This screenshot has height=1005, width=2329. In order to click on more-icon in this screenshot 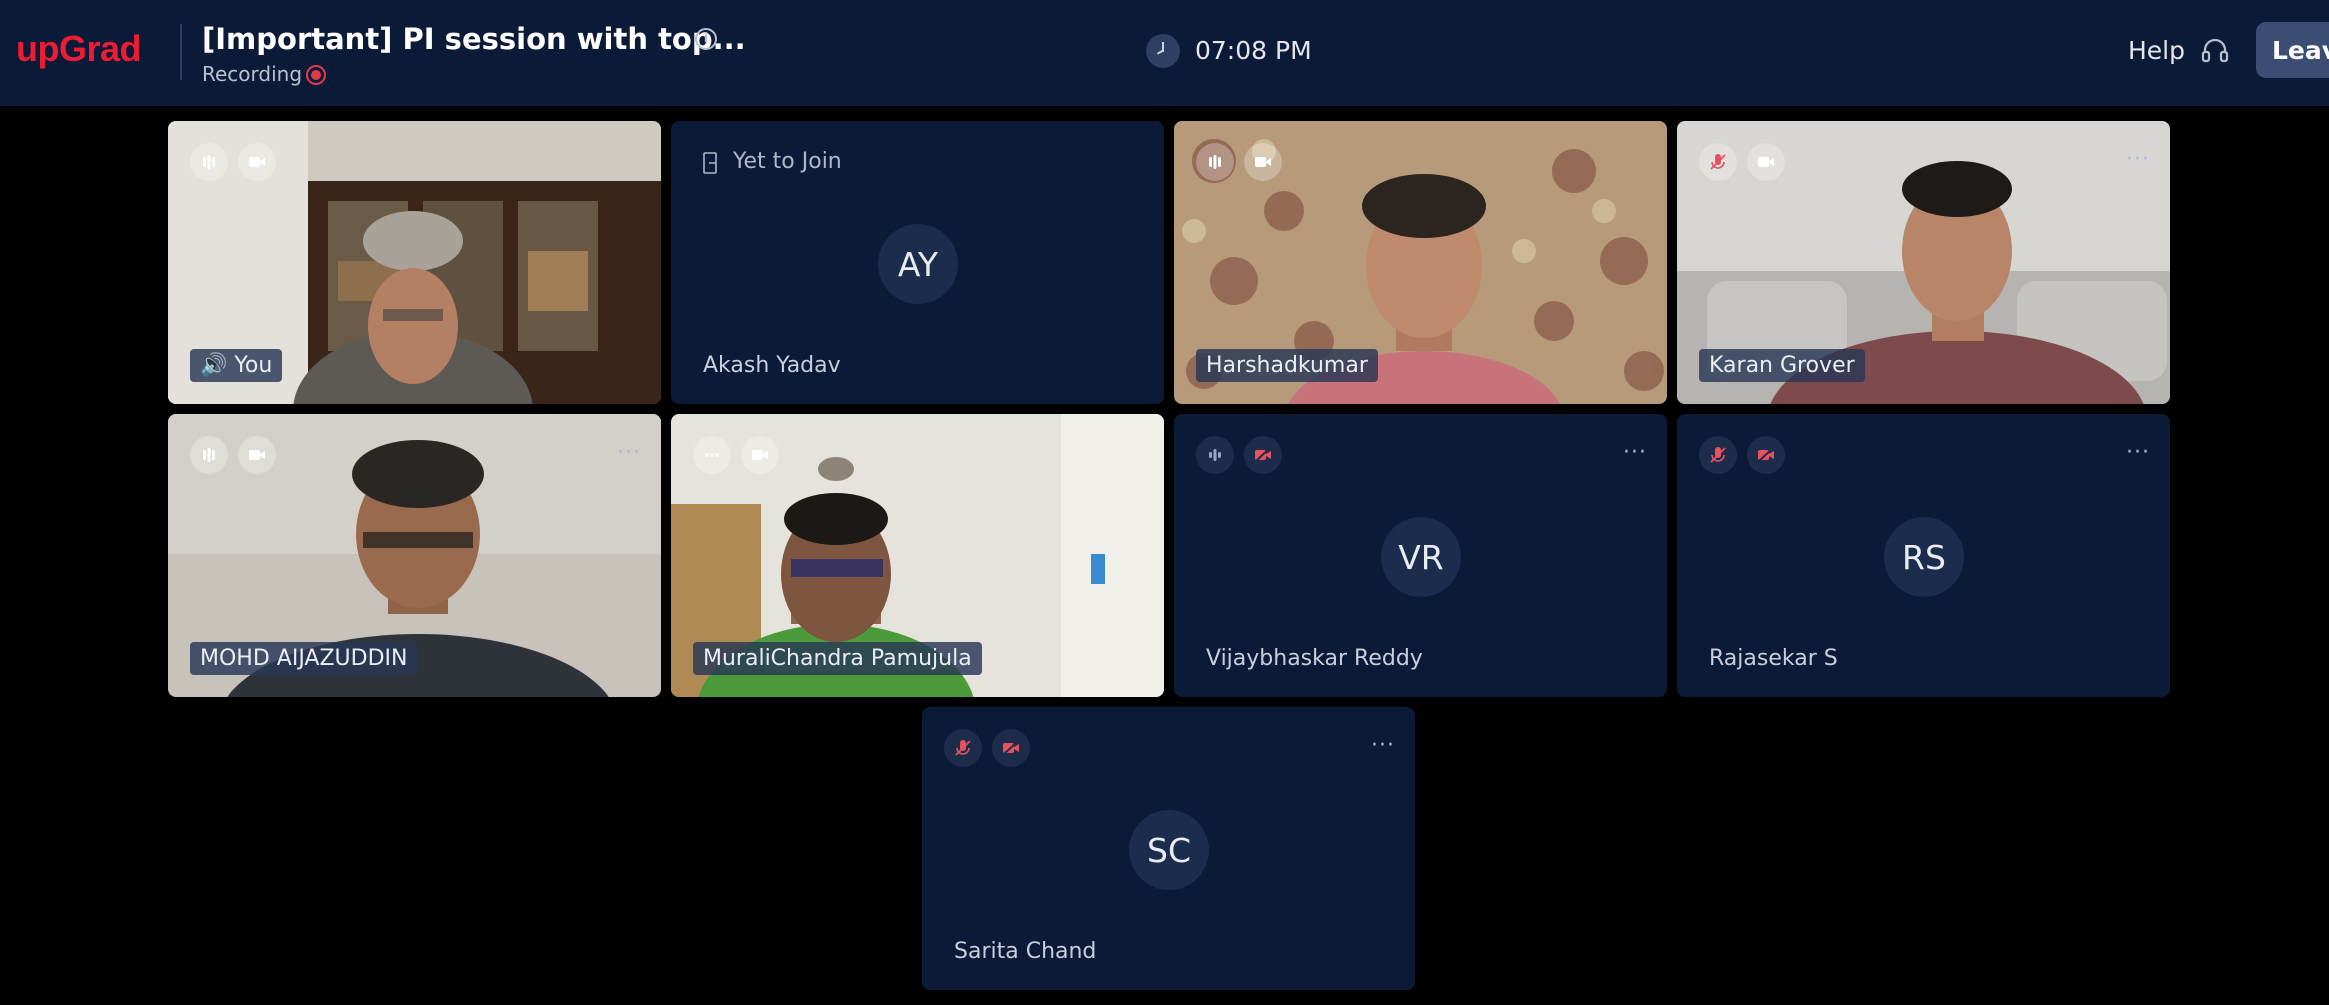, I will do `click(712, 455)`.